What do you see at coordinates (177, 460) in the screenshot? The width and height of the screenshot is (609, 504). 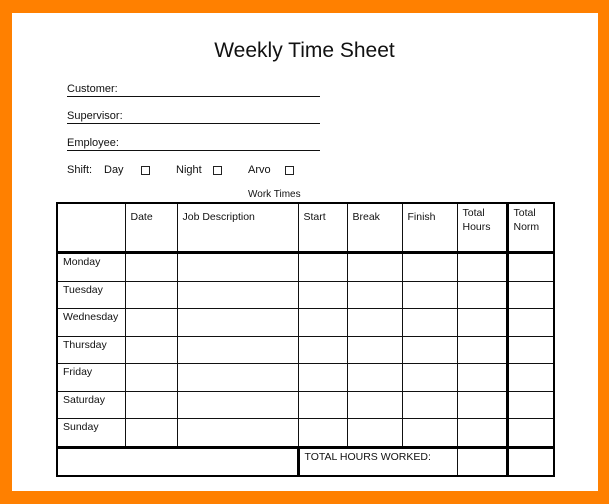 I see `total-blank-cell` at bounding box center [177, 460].